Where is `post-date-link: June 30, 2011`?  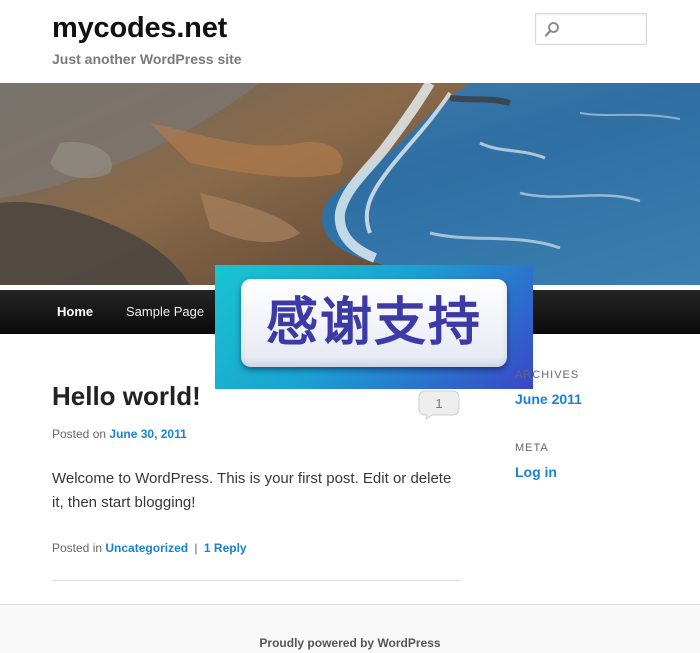
post-date-link: June 30, 2011 is located at coordinates (147, 434).